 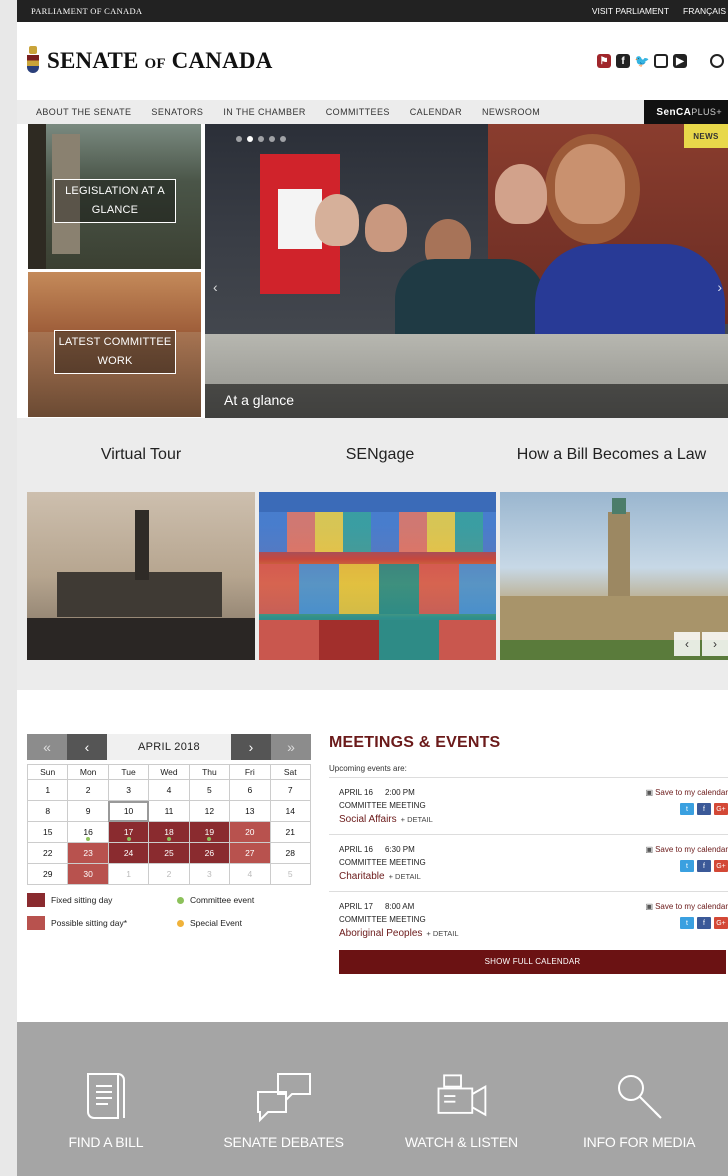 What do you see at coordinates (114, 344) in the screenshot?
I see `committee-work-tile: LATEST COMMITTEE WORK` at bounding box center [114, 344].